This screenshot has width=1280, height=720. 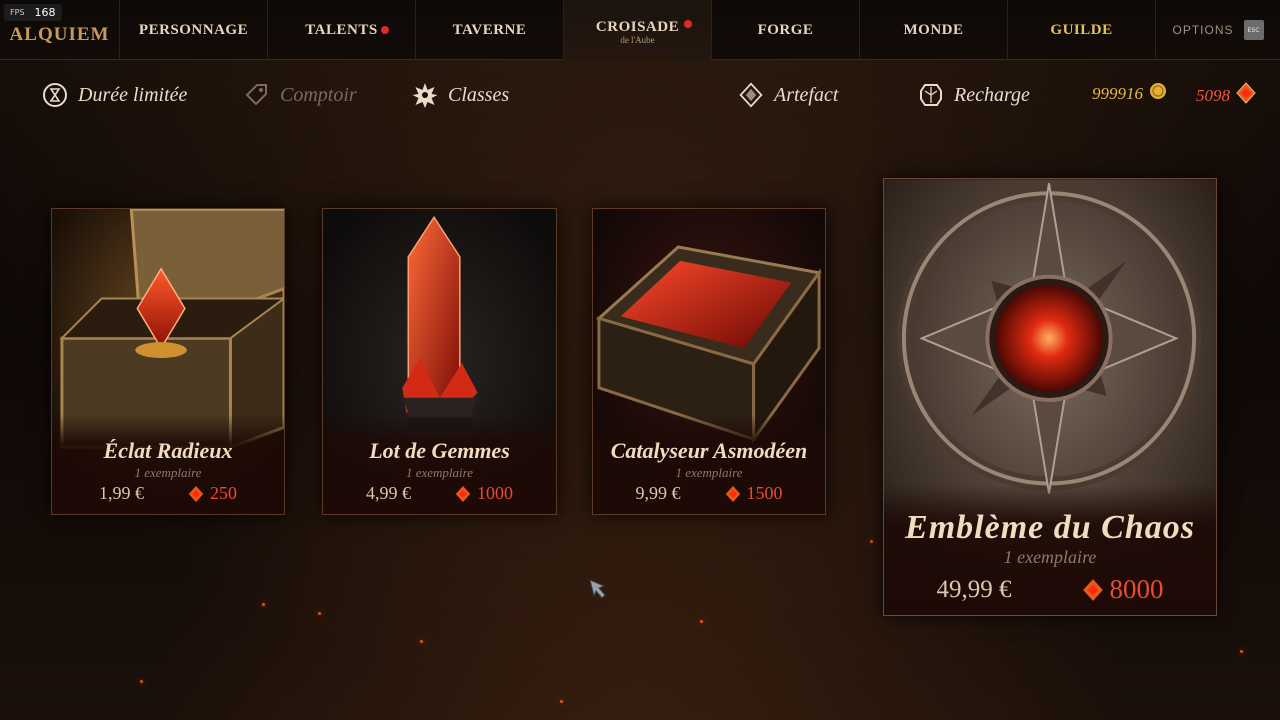 I want to click on product-title: Lot de Gemmes, so click(x=439, y=450).